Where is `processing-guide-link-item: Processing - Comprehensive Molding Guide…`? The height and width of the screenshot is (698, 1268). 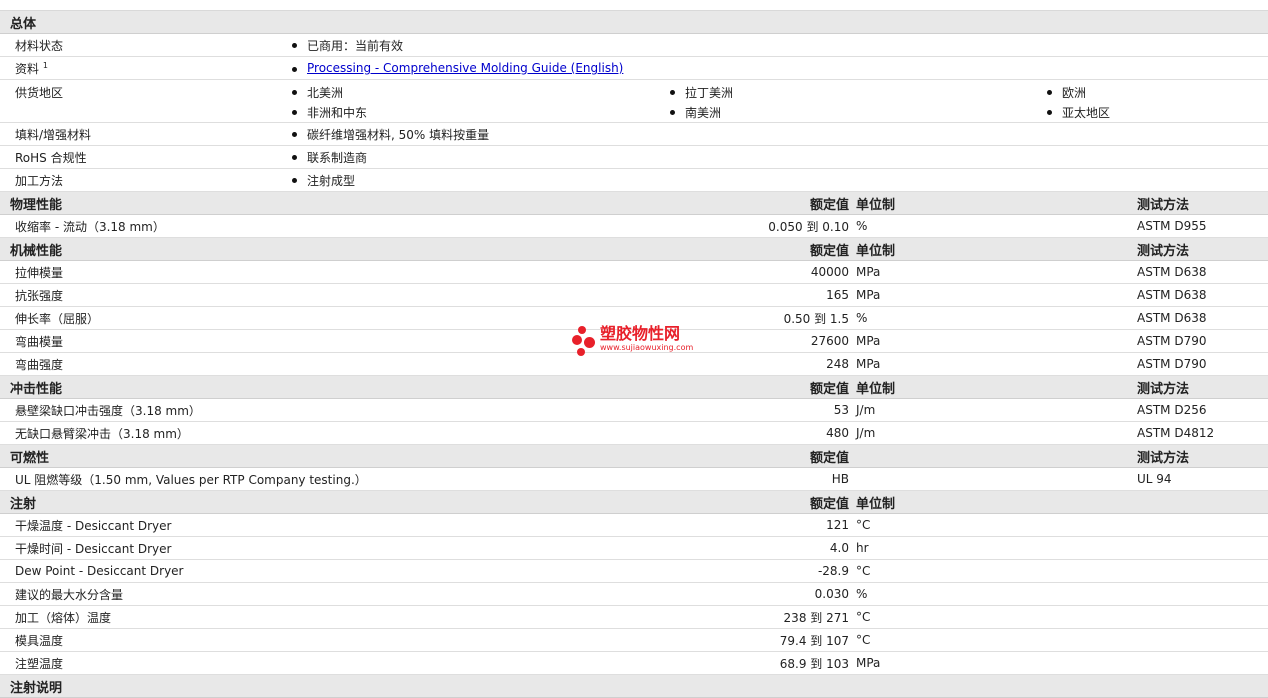 processing-guide-link-item: Processing - Comprehensive Molding Guide… is located at coordinates (457, 68).